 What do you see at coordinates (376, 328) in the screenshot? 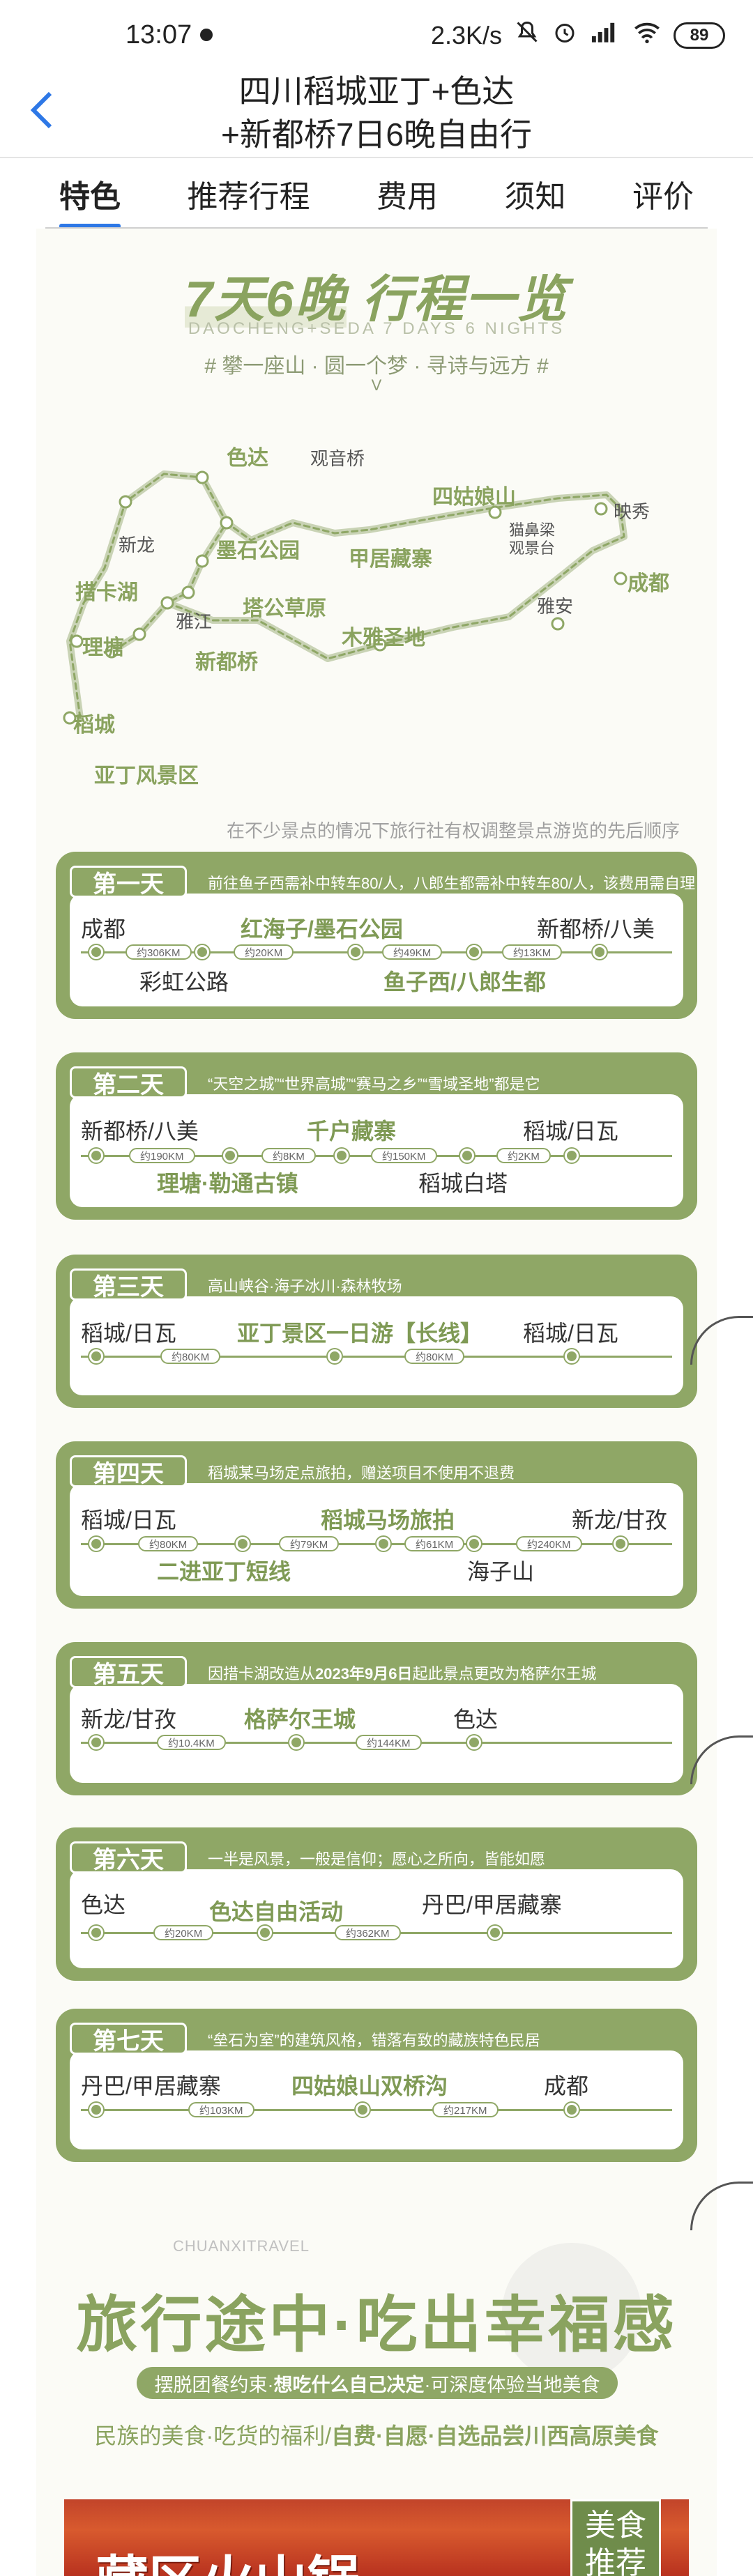
I see `overview-title-en: DAOCHENG+SEDA 7 DAYS 6 NIGHTS` at bounding box center [376, 328].